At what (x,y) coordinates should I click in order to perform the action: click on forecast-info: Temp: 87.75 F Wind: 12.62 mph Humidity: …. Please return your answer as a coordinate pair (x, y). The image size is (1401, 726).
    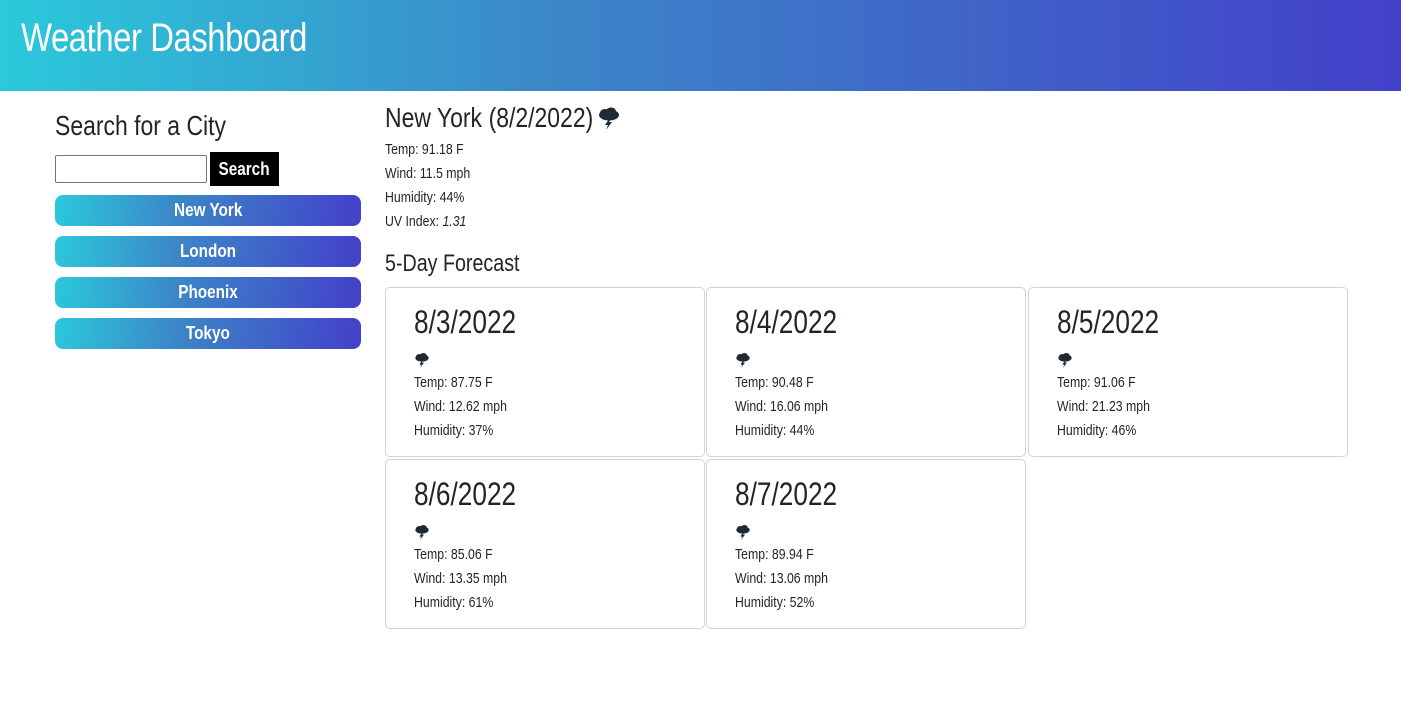
    Looking at the image, I should click on (470, 407).